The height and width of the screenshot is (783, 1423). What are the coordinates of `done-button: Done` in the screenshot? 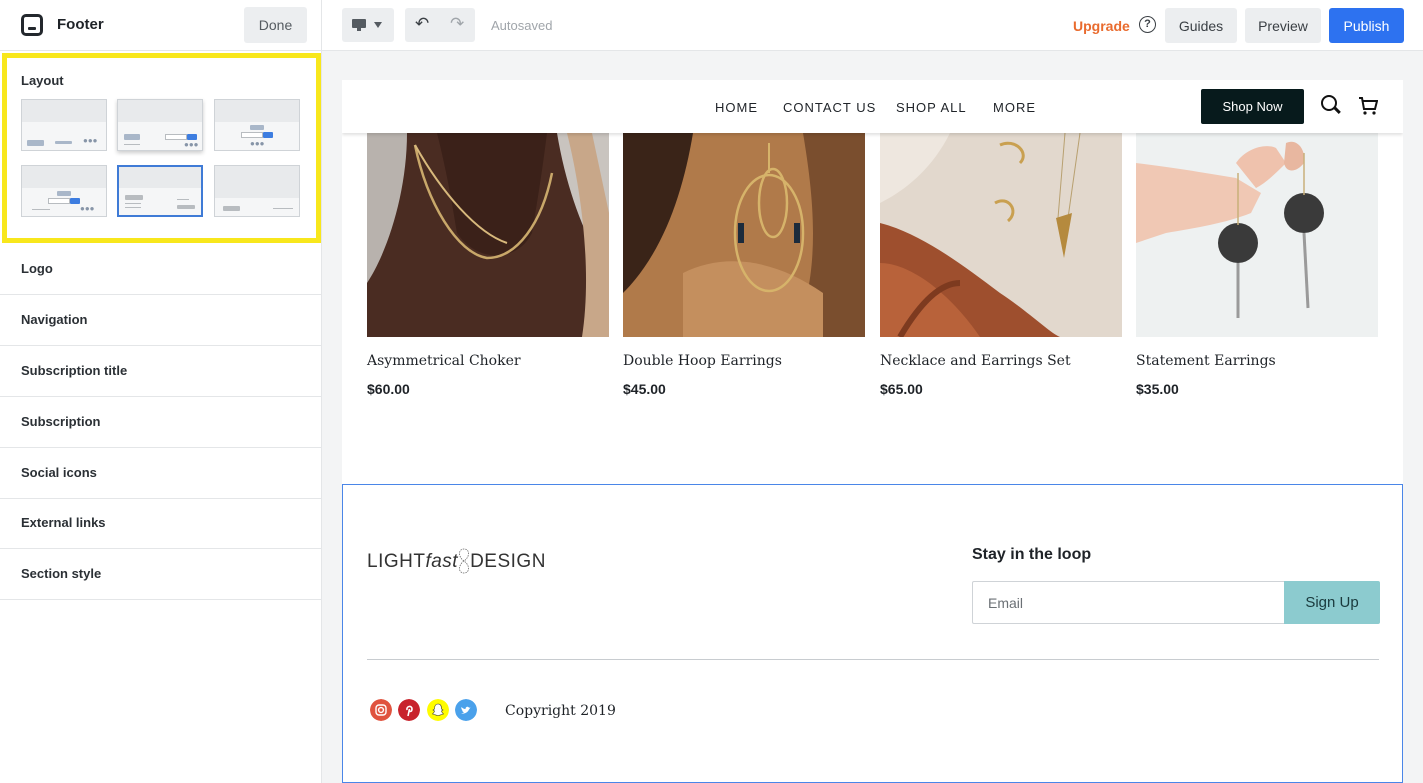 It's located at (275, 25).